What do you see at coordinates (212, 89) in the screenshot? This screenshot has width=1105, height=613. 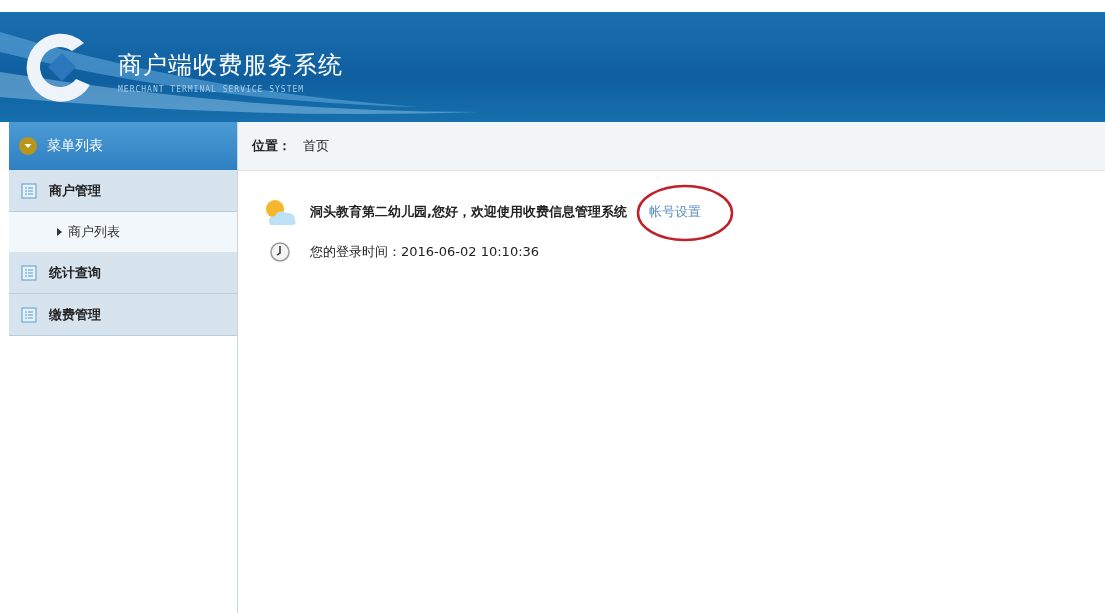 I see `app-subtitle: MERCHANT TERMINAL SERVICE SYSTEM` at bounding box center [212, 89].